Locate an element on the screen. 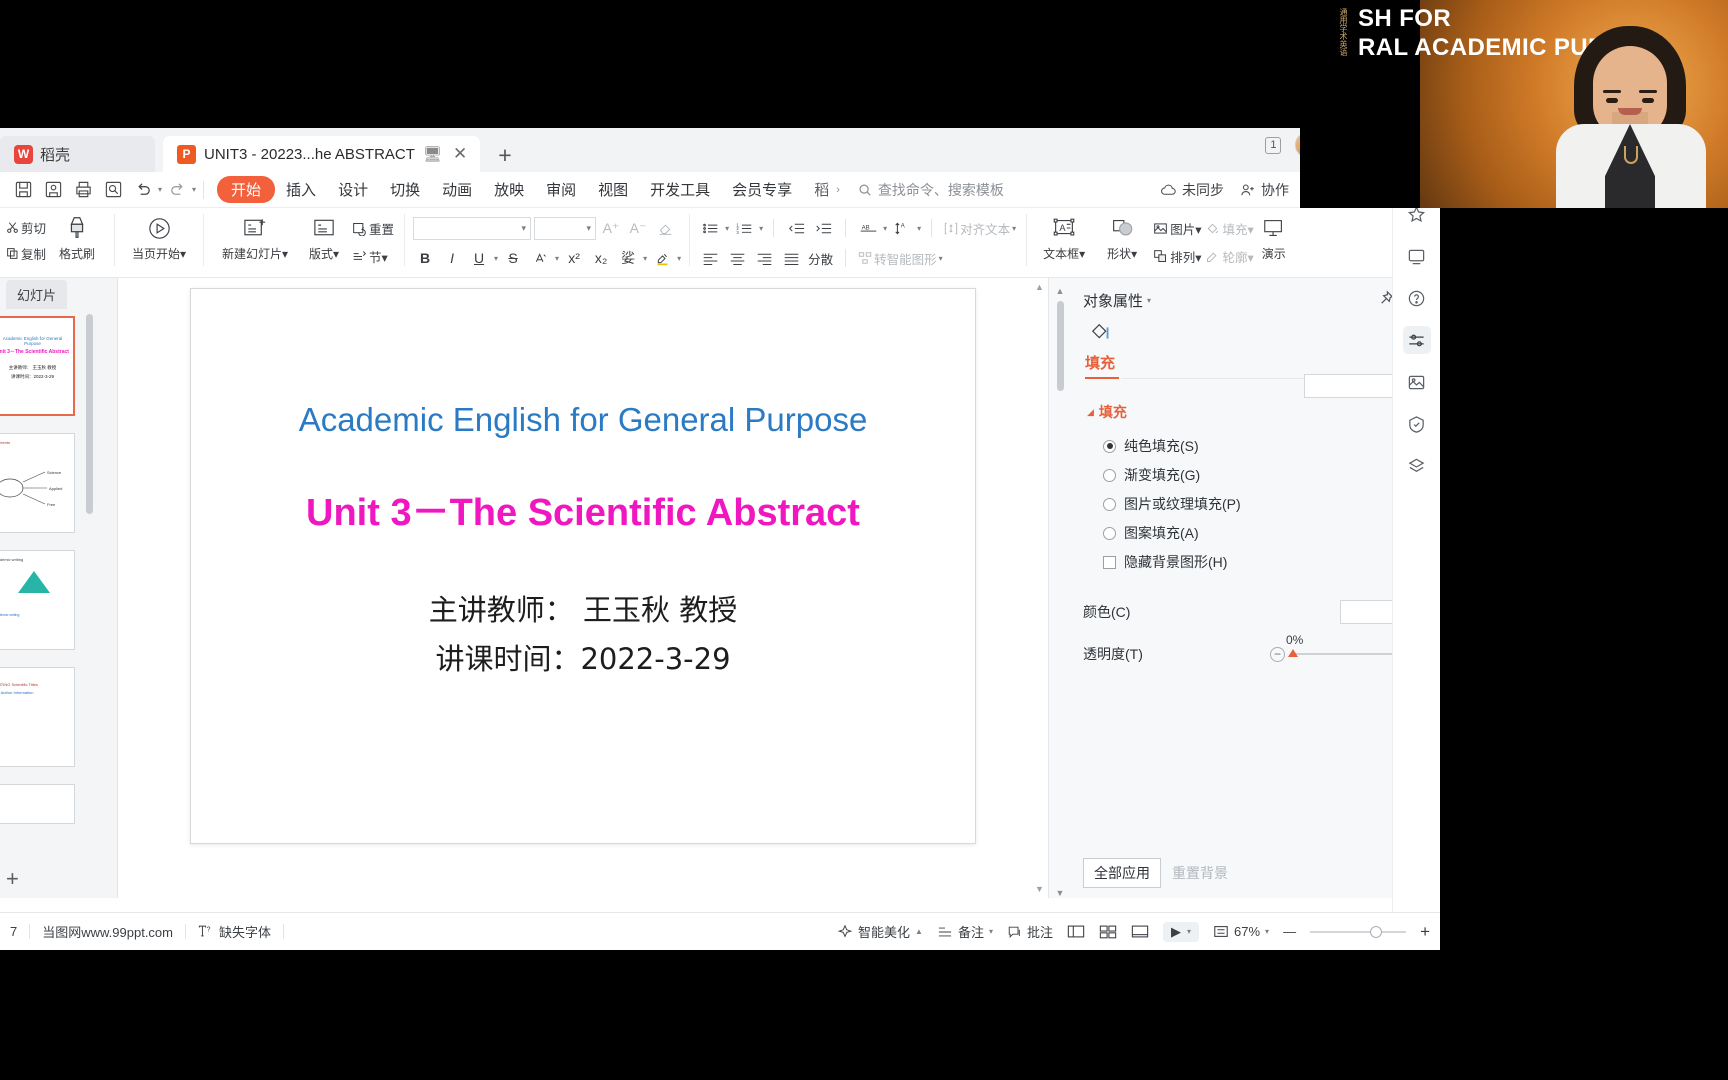  start-from-current-button: 当页开始▾ is located at coordinates (159, 236).